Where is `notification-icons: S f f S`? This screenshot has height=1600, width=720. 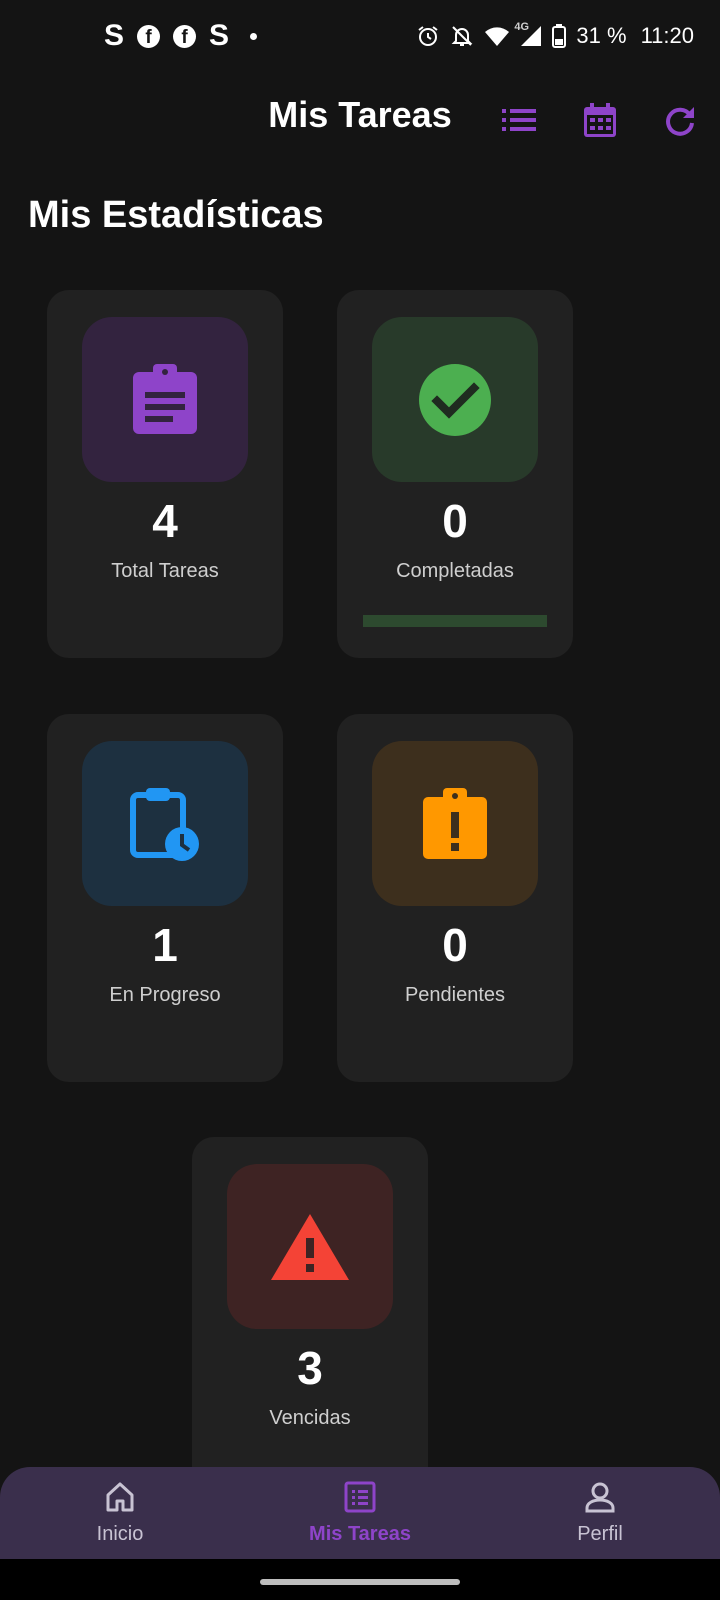
notification-icons: S f f S is located at coordinates (181, 36).